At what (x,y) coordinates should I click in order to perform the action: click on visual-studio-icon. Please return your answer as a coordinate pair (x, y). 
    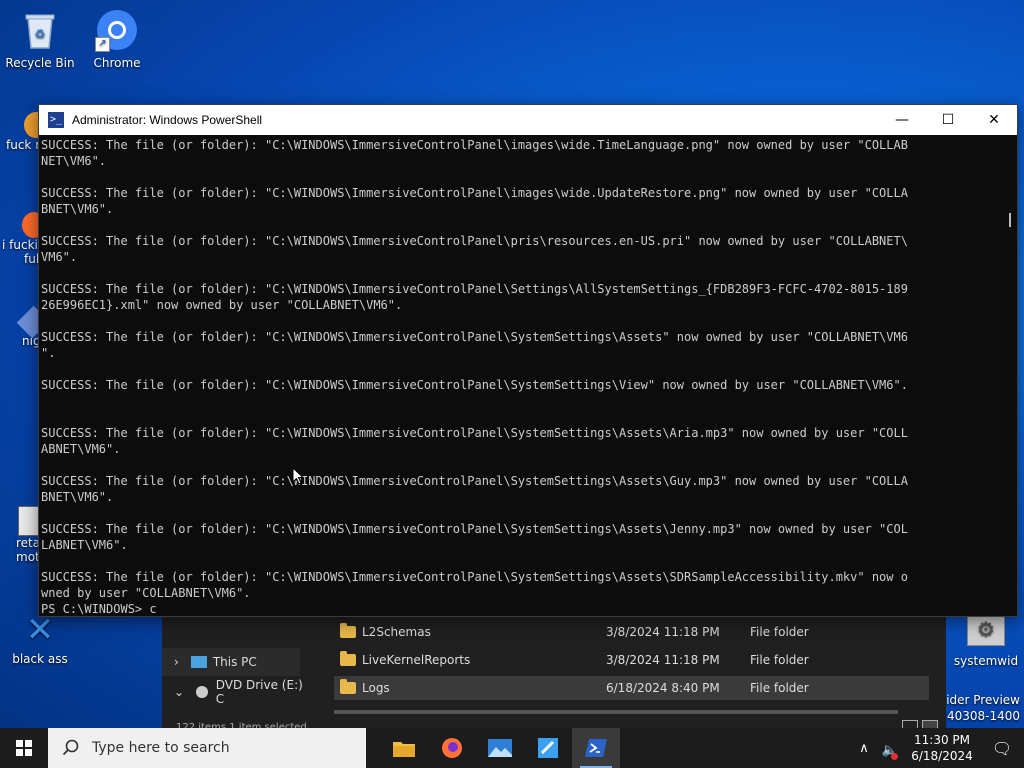
    Looking at the image, I should click on (548, 748).